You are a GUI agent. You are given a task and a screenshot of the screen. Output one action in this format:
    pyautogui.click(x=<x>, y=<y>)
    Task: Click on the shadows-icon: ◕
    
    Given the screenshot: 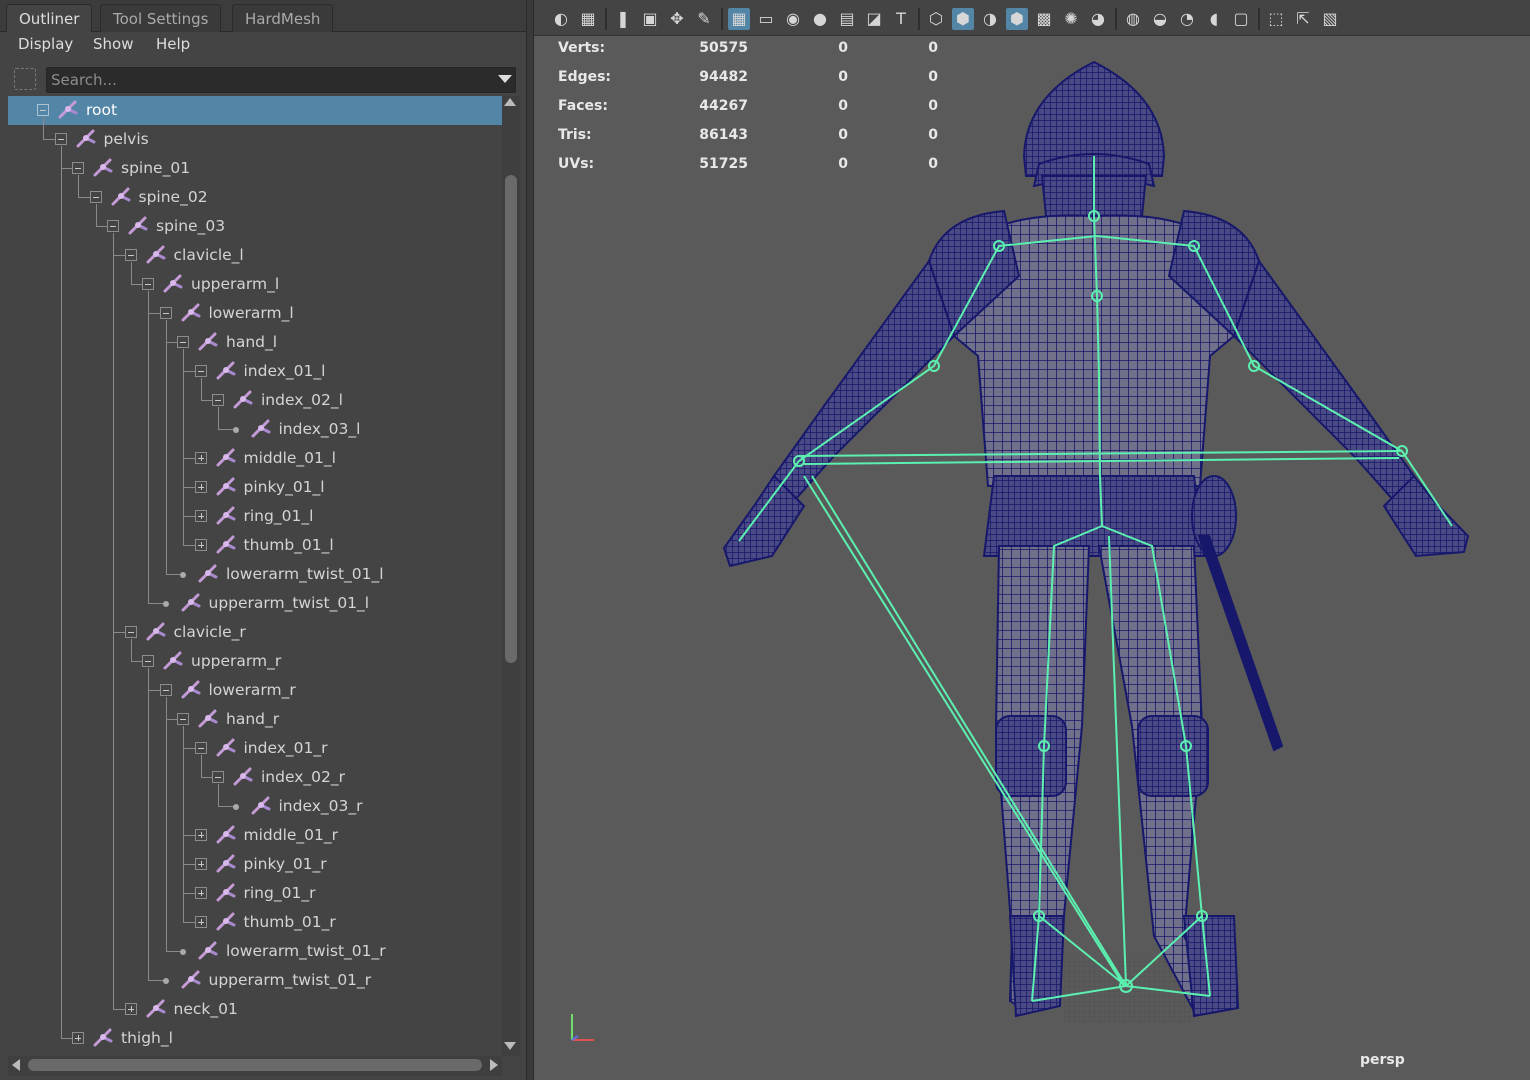 What is the action you would take?
    pyautogui.click(x=1098, y=19)
    